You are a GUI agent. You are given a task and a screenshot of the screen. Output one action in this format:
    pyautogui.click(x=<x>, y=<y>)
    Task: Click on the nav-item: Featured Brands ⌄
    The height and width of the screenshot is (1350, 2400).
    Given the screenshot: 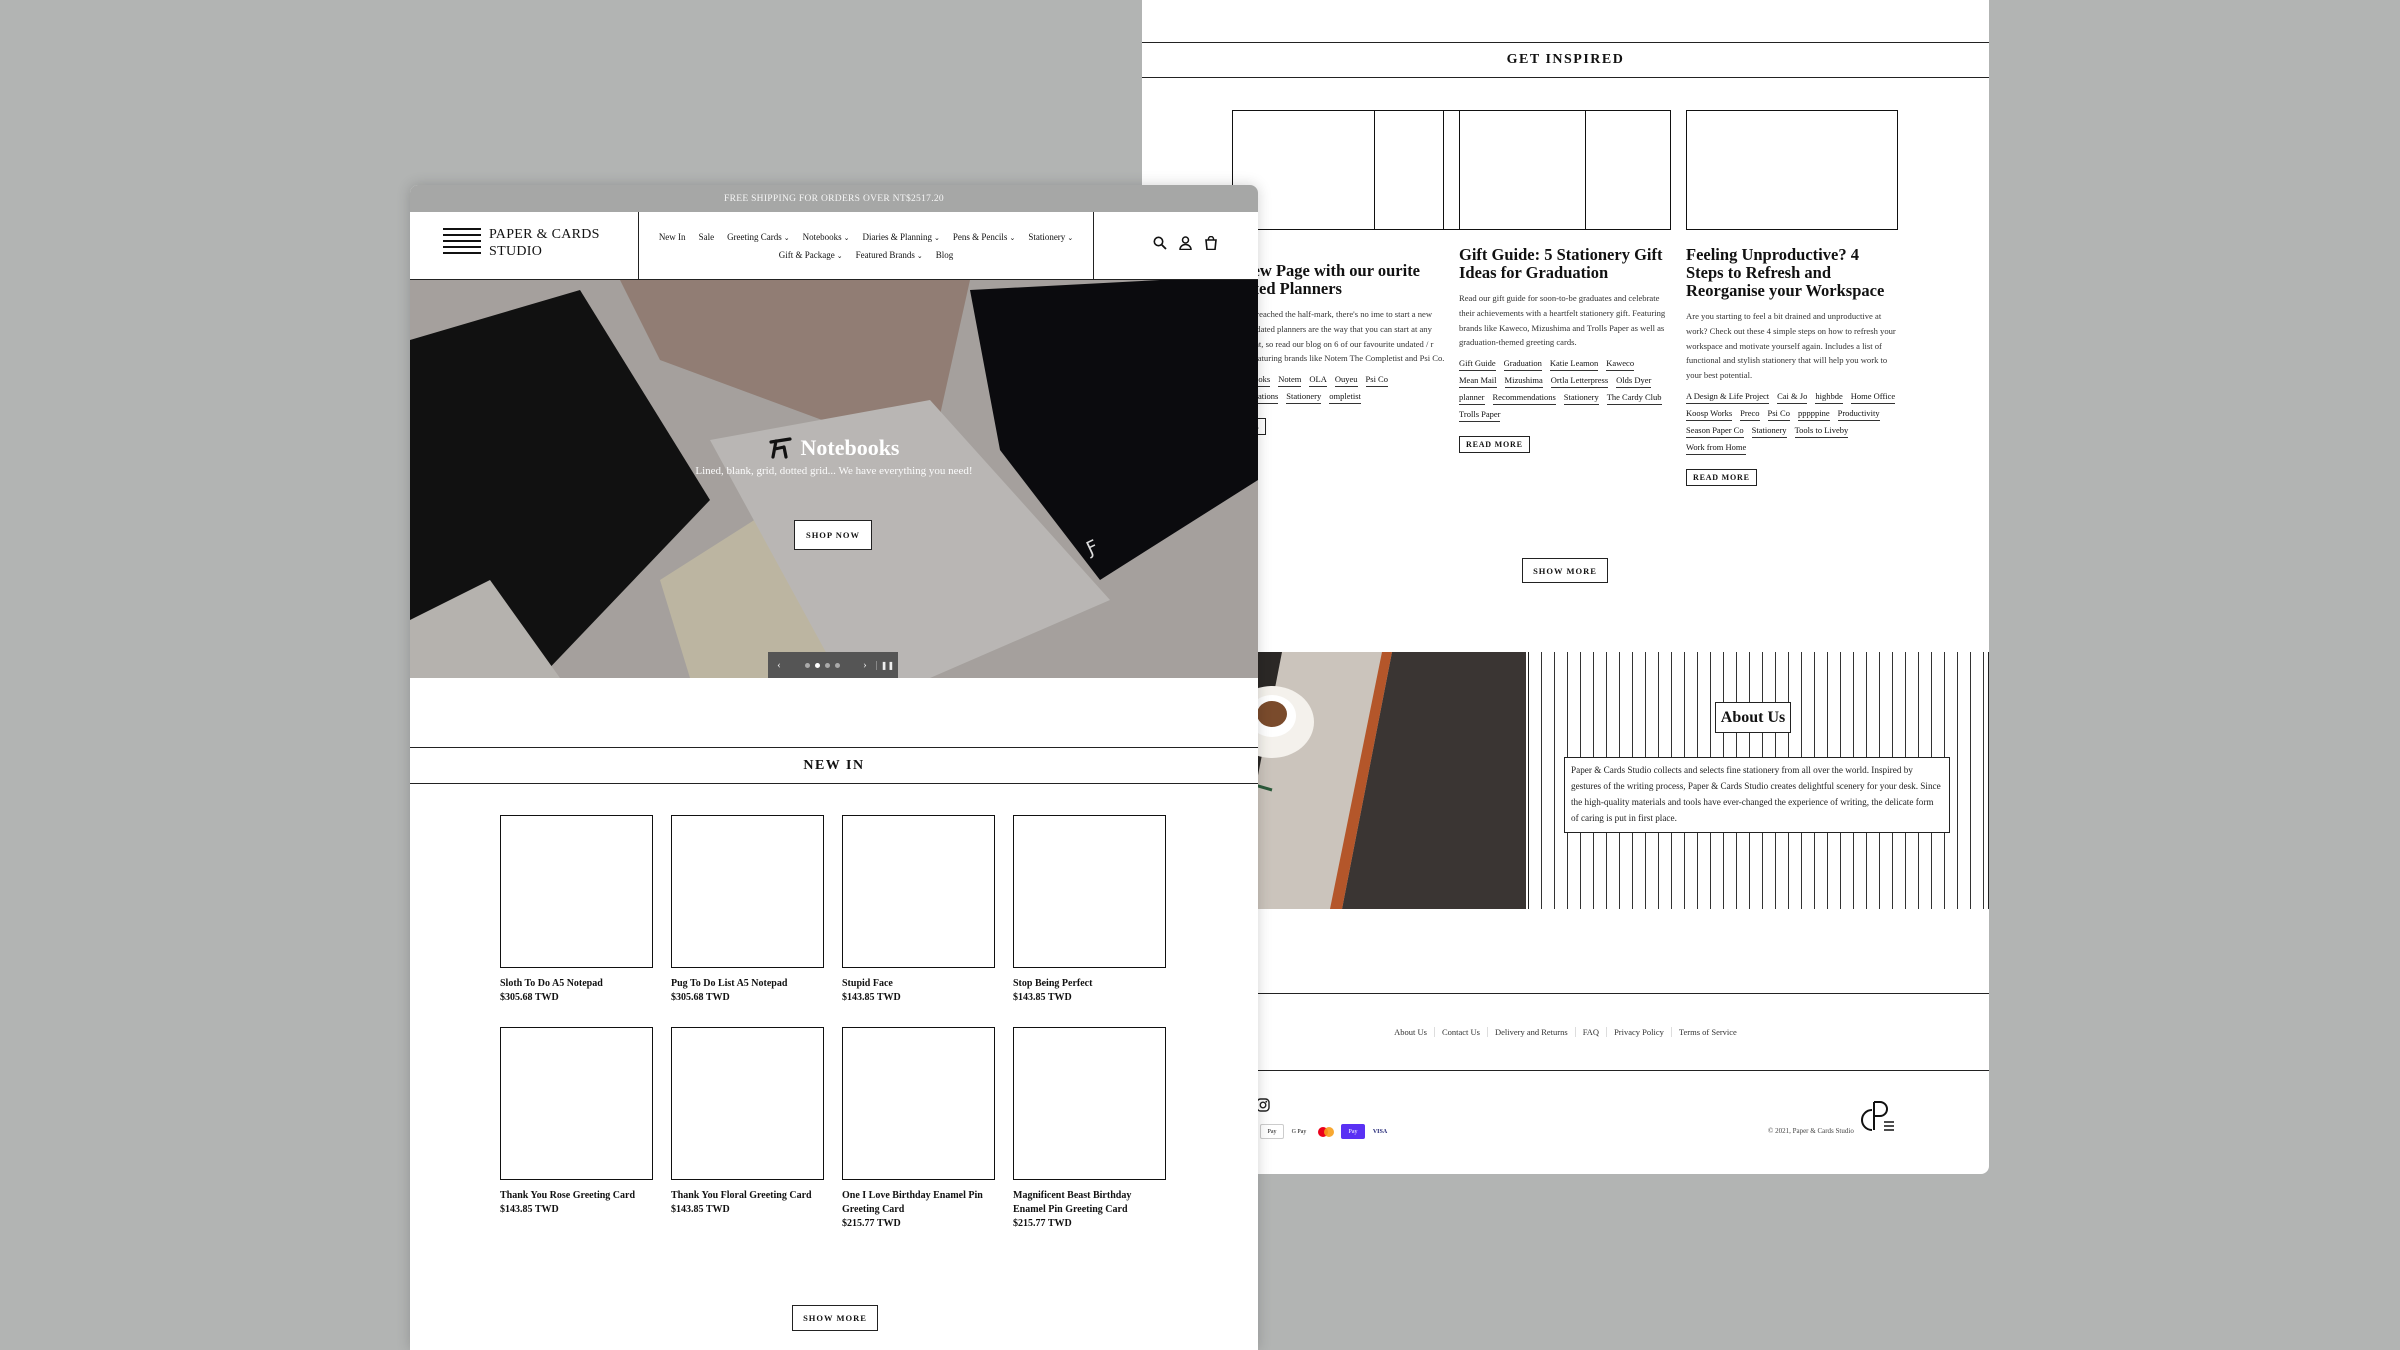 What is the action you would take?
    pyautogui.click(x=889, y=255)
    